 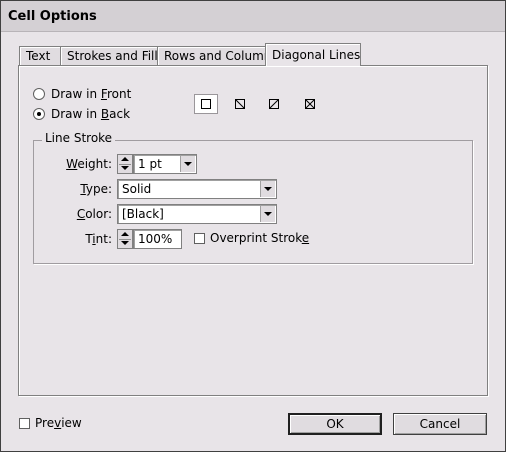 I want to click on tab-strokes-and-fills: Strokes and Fills, so click(x=112, y=56).